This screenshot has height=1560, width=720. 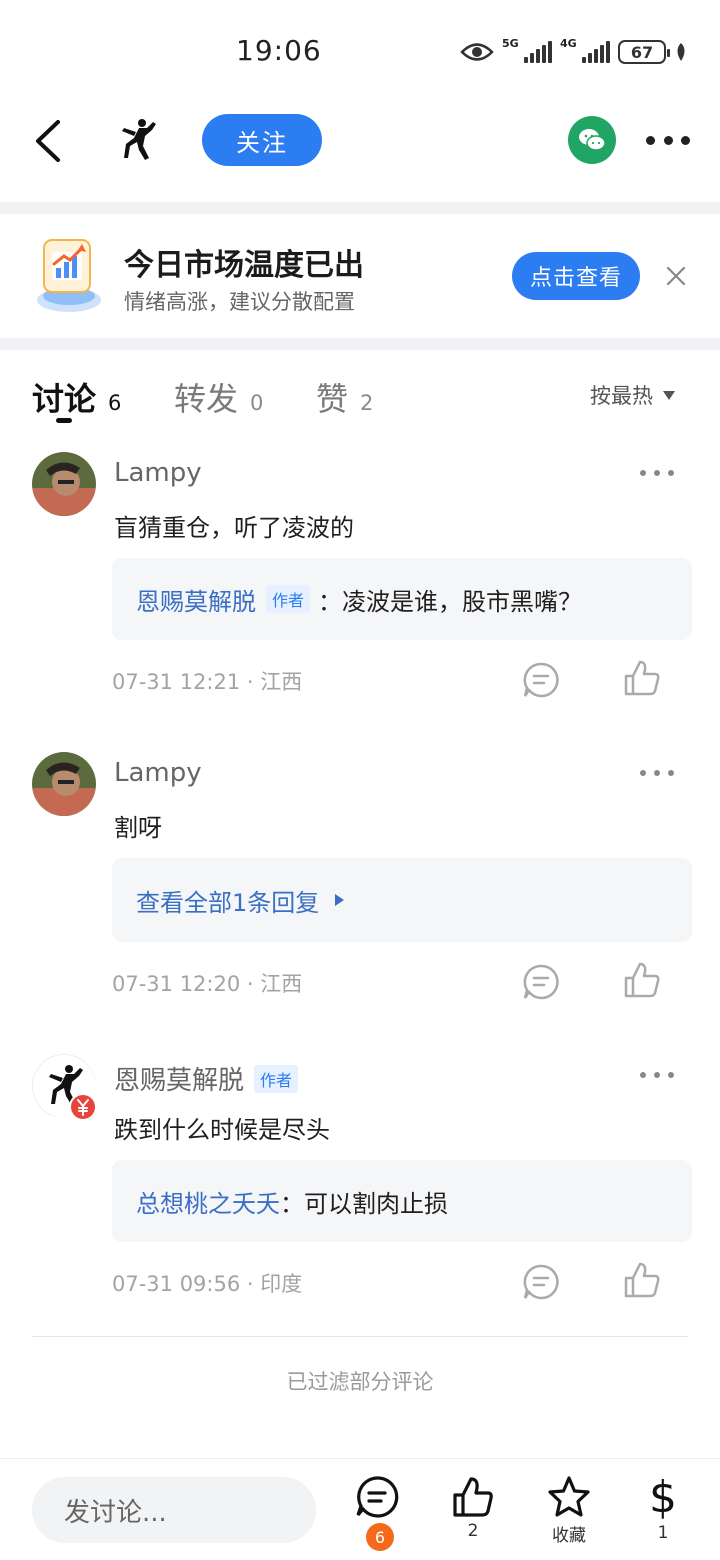 What do you see at coordinates (207, 682) in the screenshot?
I see `comment-meta: 07-31 12:21 · 江西` at bounding box center [207, 682].